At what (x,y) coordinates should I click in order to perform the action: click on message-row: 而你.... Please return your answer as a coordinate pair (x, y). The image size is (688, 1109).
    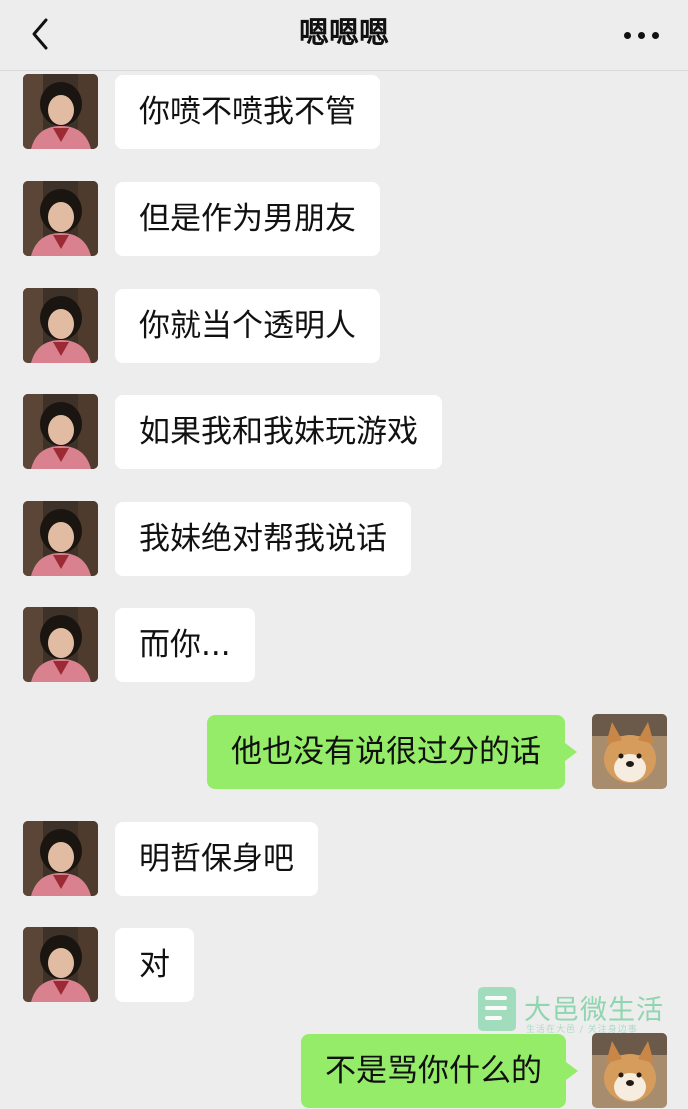
    Looking at the image, I should click on (344, 645).